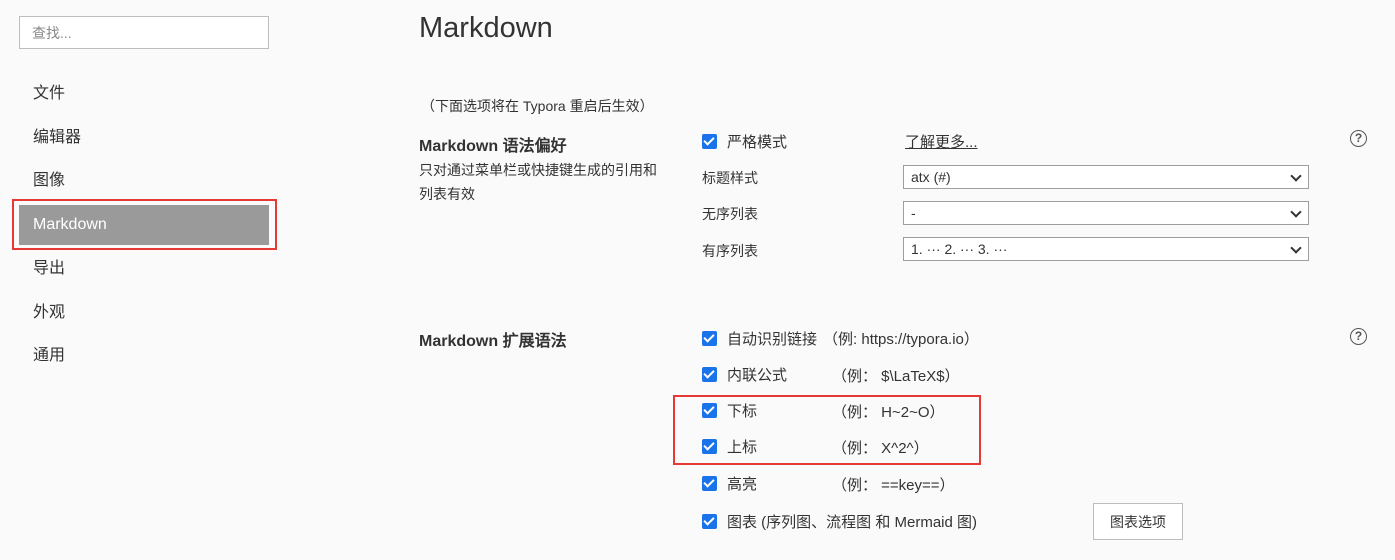 The image size is (1395, 560). I want to click on diagram-label: 图表 (序列图、流程图 和 Mermaid 图), so click(852, 522).